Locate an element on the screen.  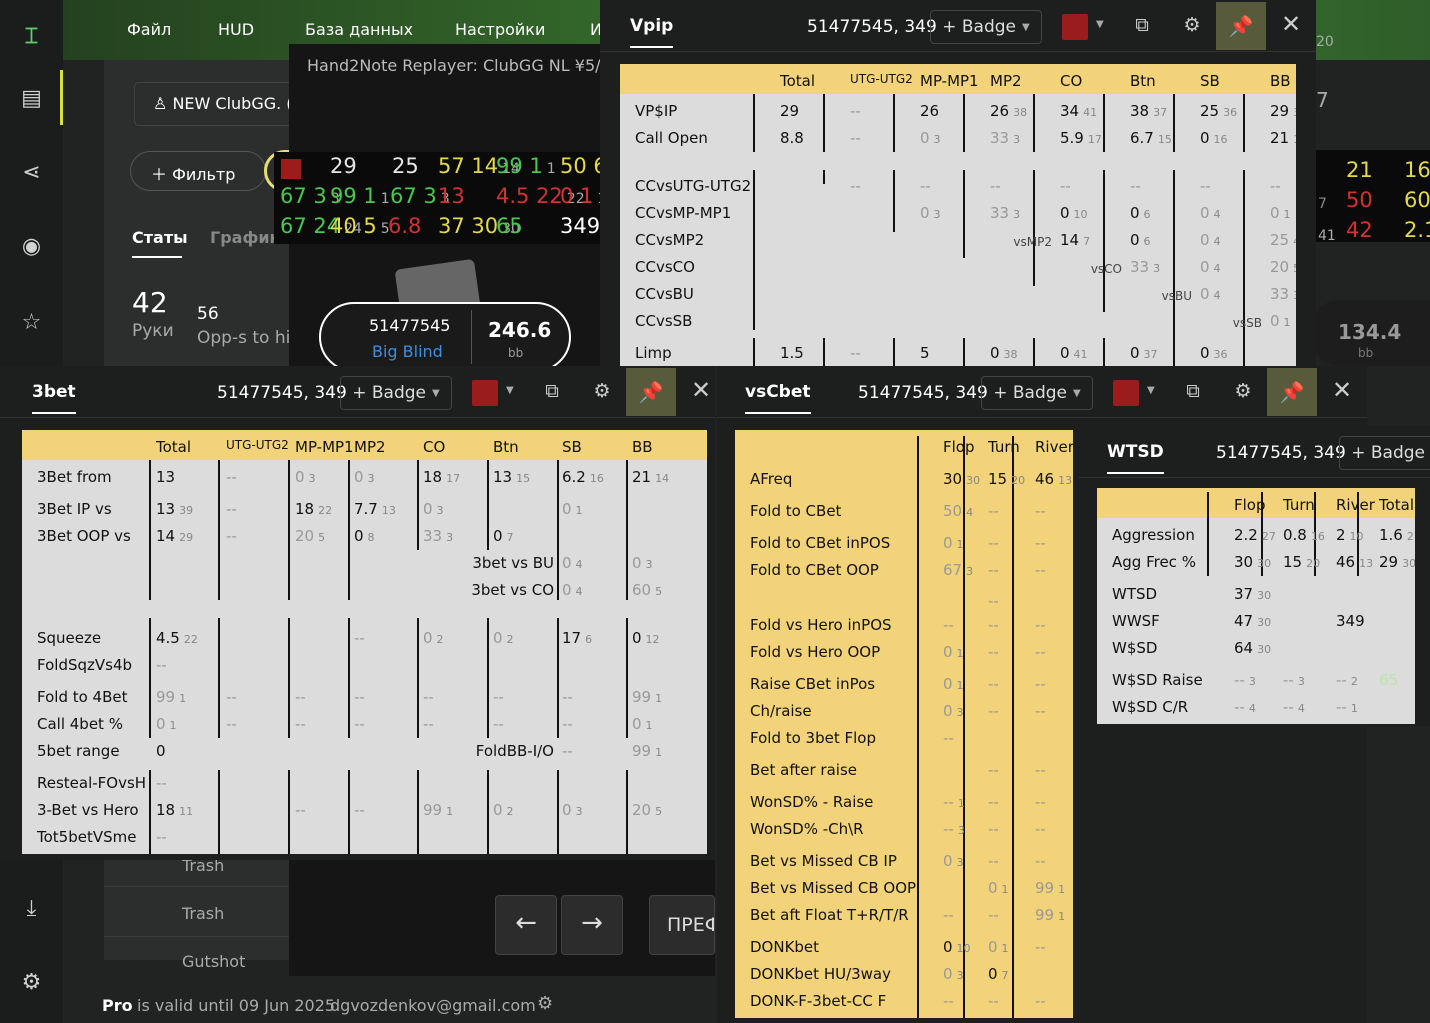
star-list-icon: ☆ is located at coordinates (31, 322).